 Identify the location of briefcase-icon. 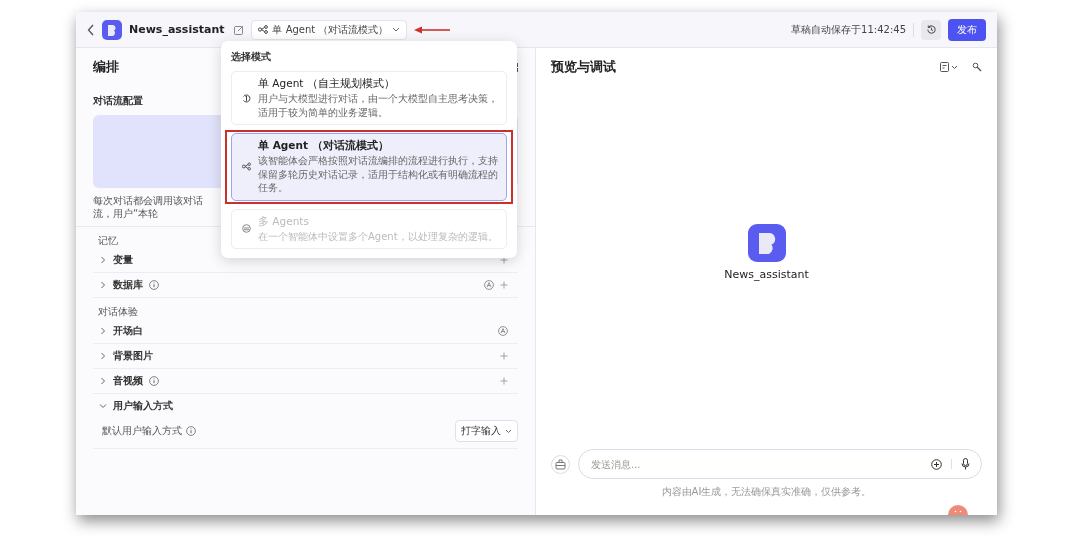
(560, 464).